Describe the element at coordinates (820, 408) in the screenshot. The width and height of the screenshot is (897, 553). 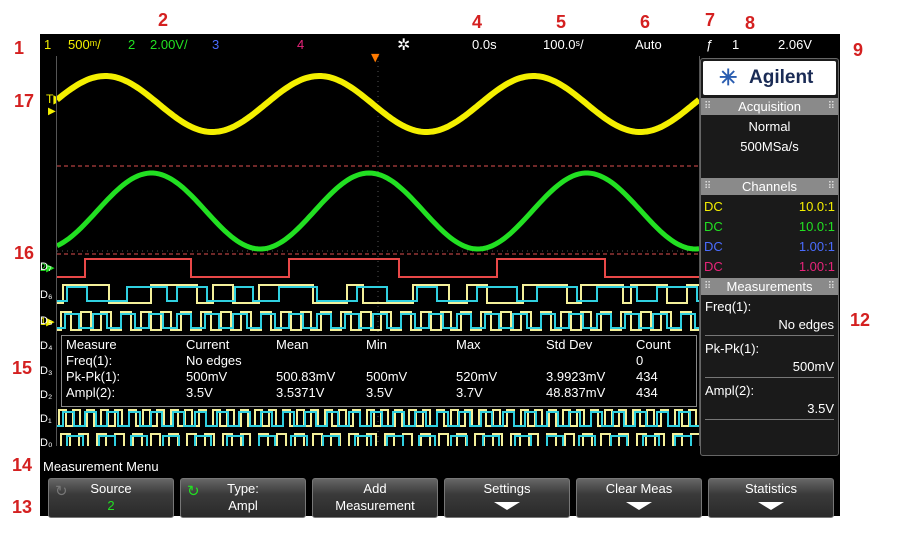
I see `measurement-value: 3.5V` at that location.